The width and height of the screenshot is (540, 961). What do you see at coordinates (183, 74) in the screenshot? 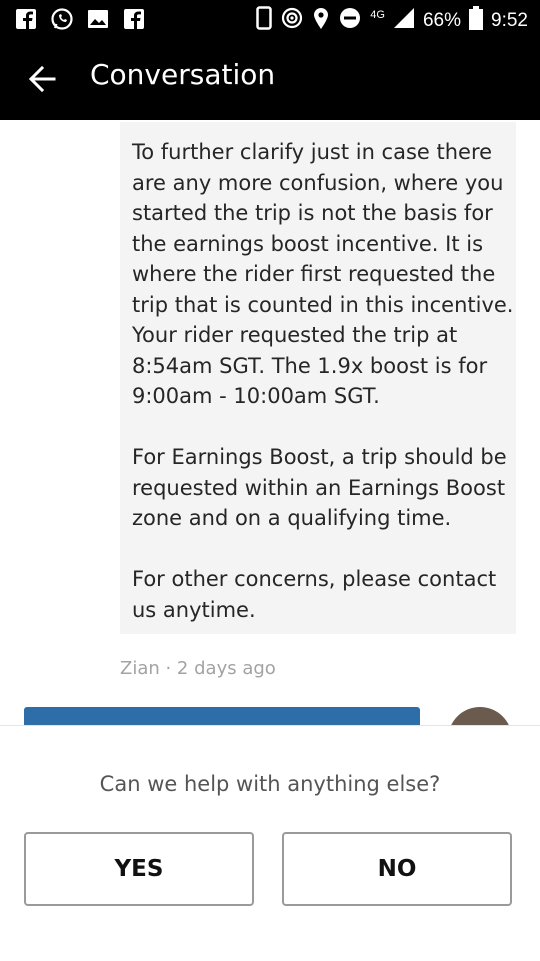
I see `page-title: Conversation` at bounding box center [183, 74].